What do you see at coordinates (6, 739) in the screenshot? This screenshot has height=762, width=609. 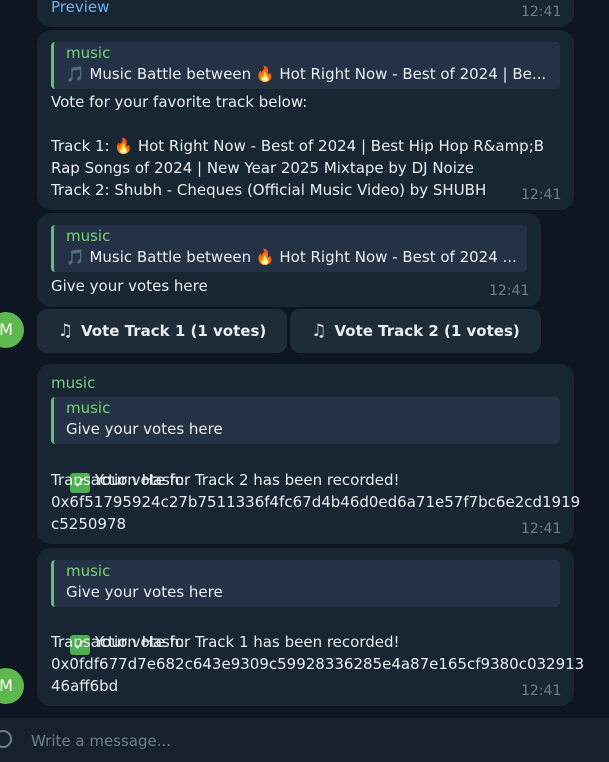 I see `attach-icon` at bounding box center [6, 739].